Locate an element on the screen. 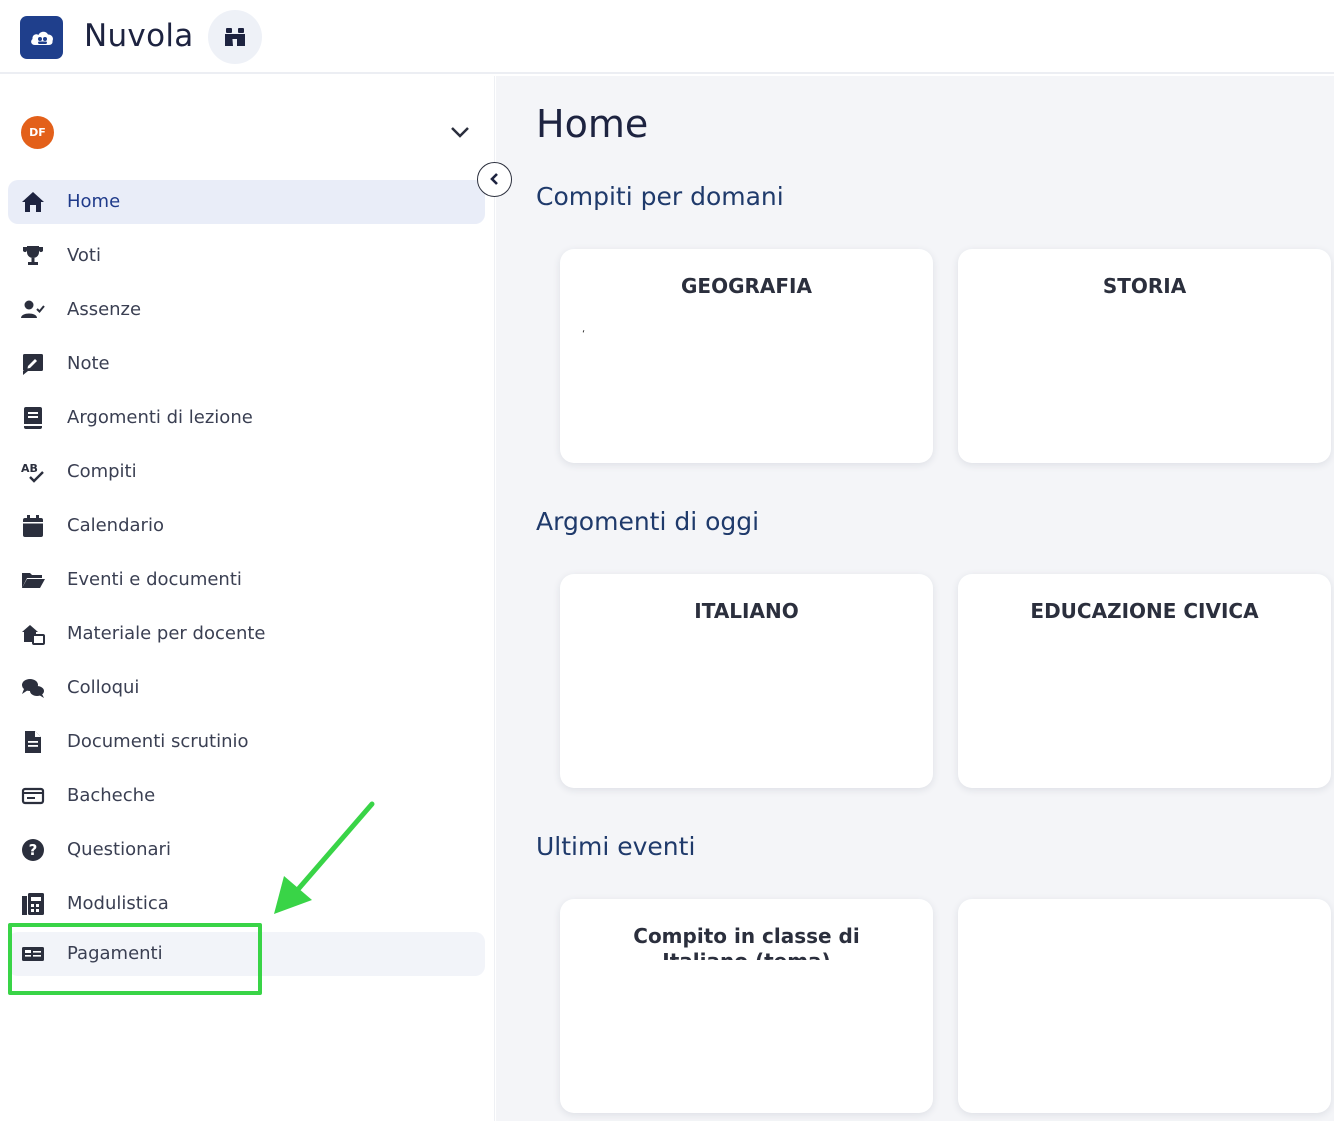  spellcheck-icon: AB is located at coordinates (33, 472).